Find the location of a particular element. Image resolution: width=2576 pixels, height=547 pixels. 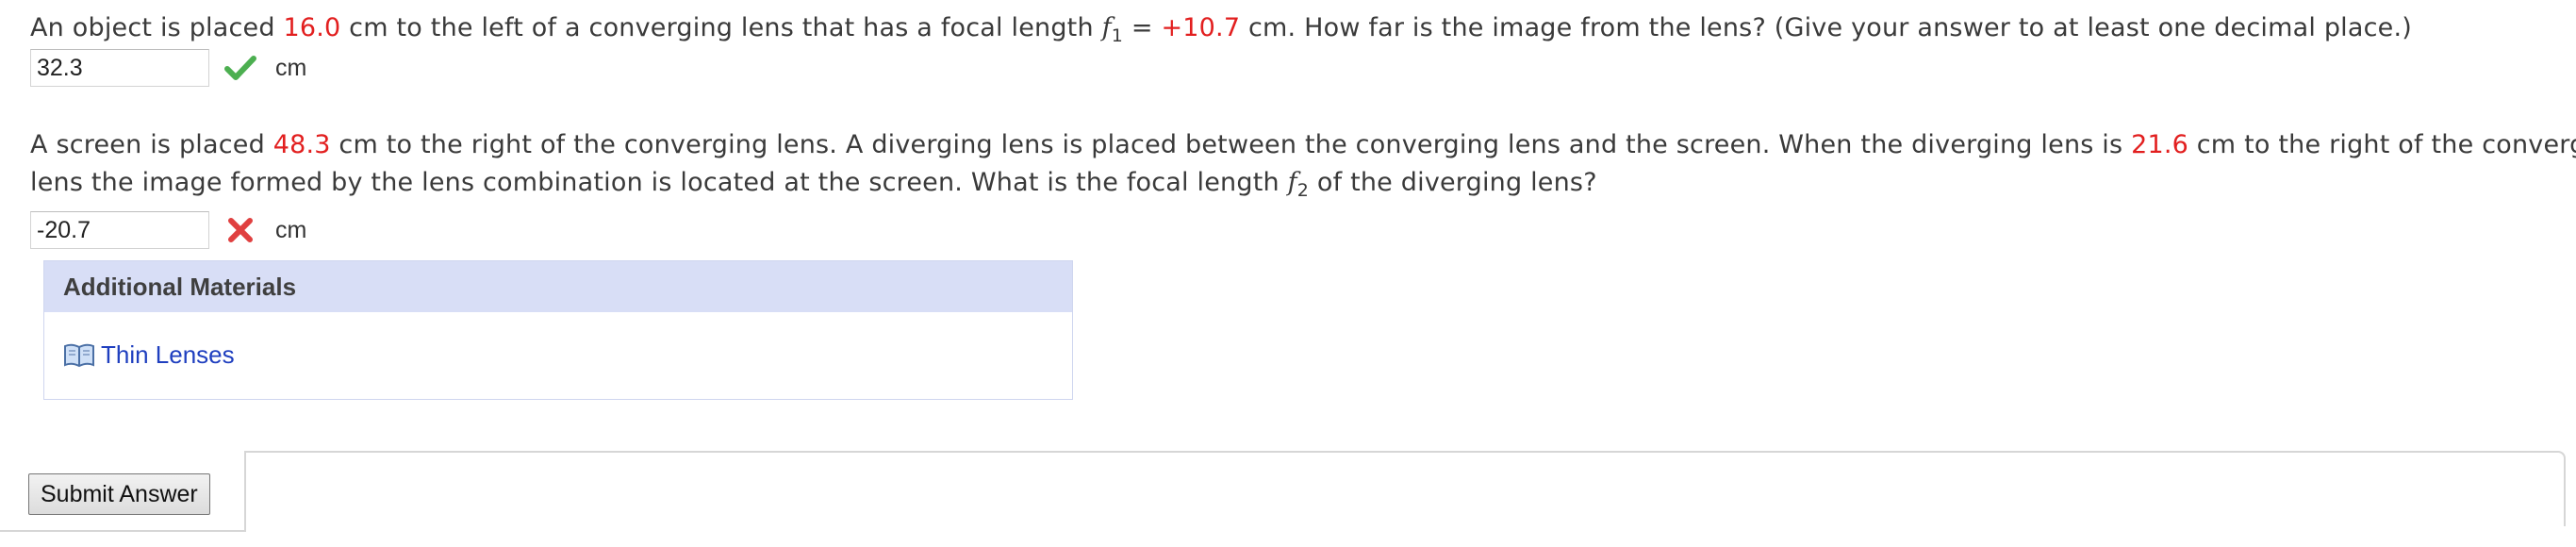

additional-materials-title: Additional Materials is located at coordinates (558, 286).